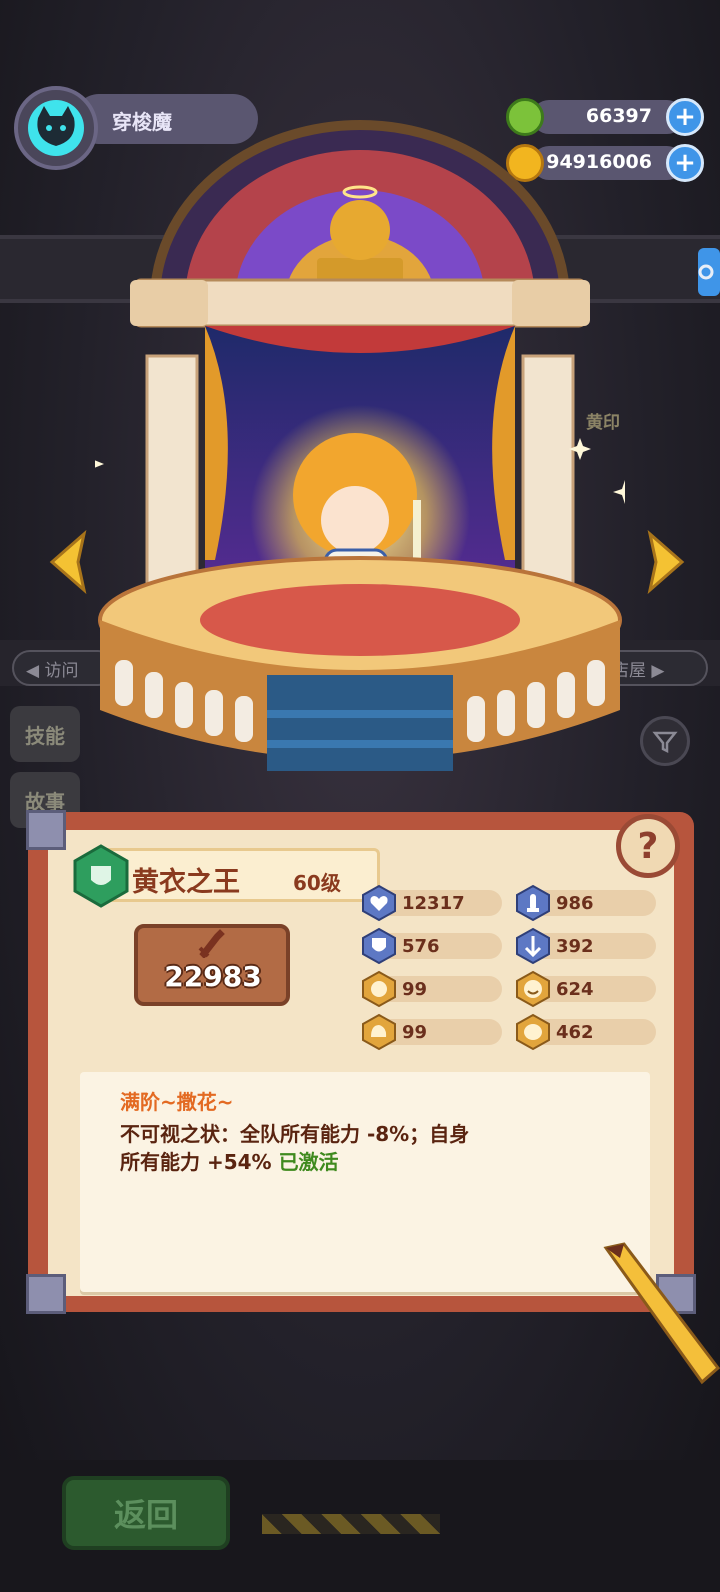 The width and height of the screenshot is (720, 1592). Describe the element at coordinates (431, 1032) in the screenshot. I see `stat-strength: 99` at that location.